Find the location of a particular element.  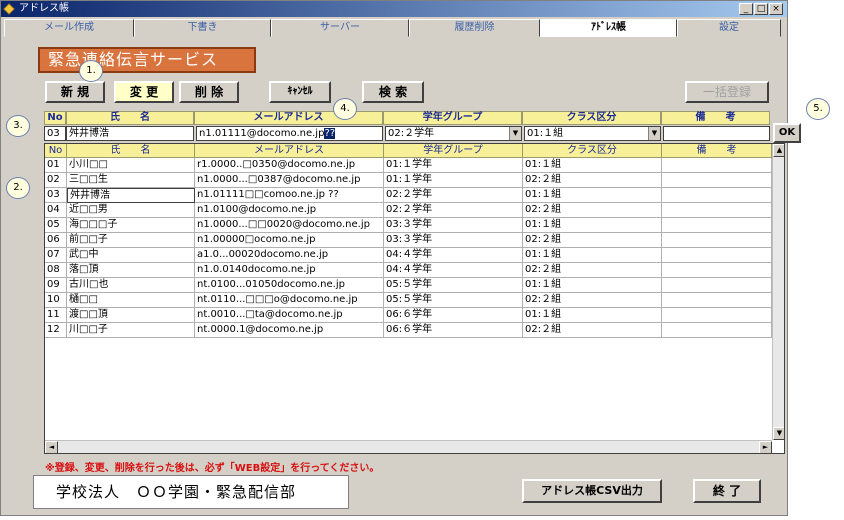

cell-email: nt.0010...□ta@docomo.ne.jp is located at coordinates (289, 315).